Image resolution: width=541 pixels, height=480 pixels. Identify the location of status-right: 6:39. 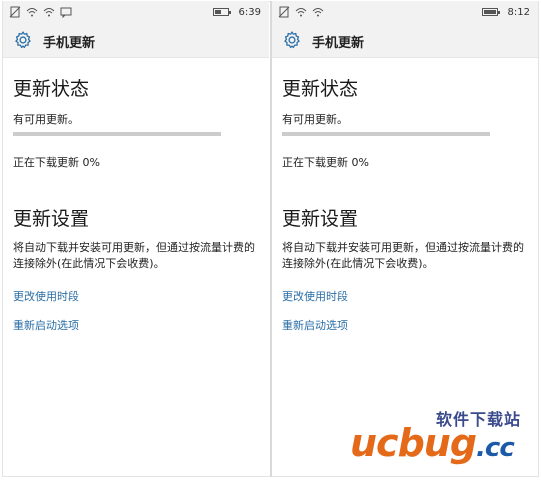
(236, 12).